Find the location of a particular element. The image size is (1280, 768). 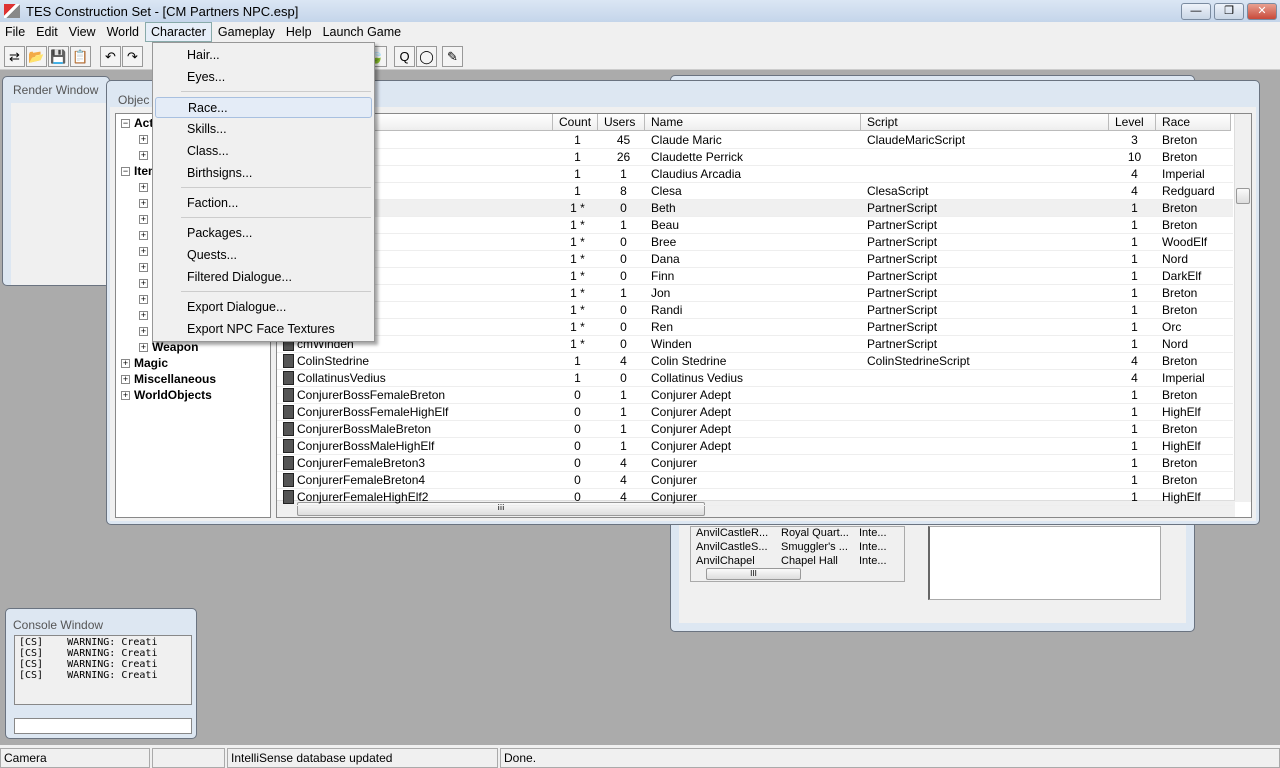

table-row: 1 * 0 Dana PartnerScript 1 Nord is located at coordinates (755, 259).